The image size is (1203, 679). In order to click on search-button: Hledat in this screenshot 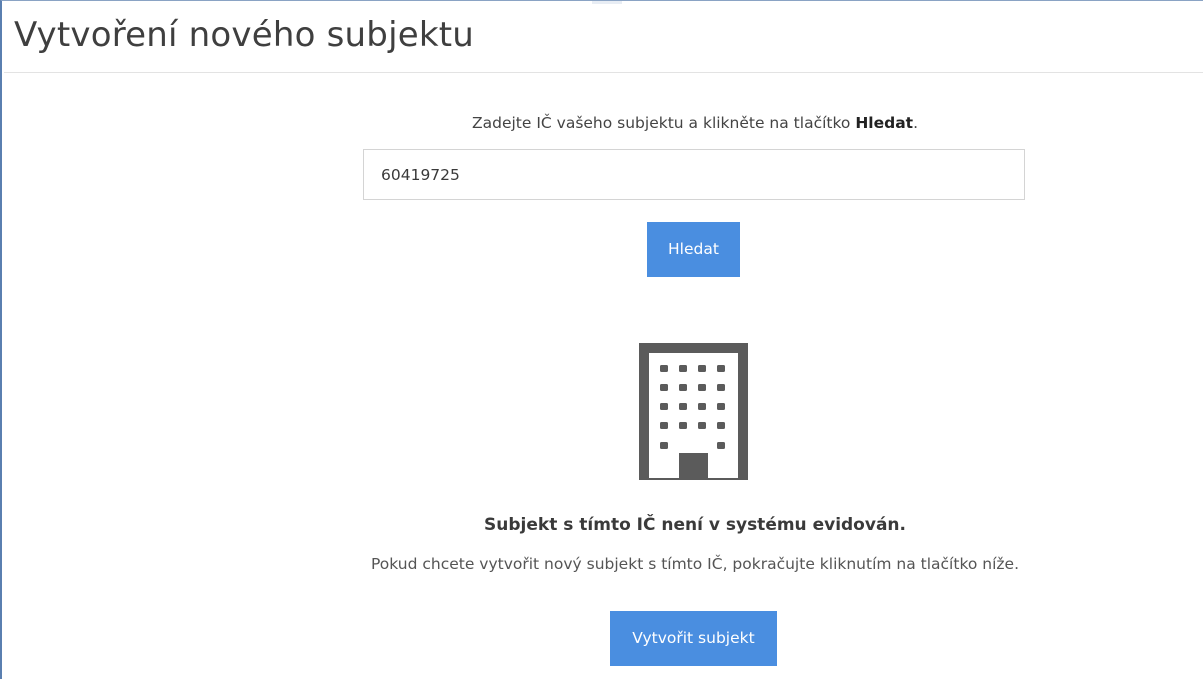, I will do `click(693, 249)`.